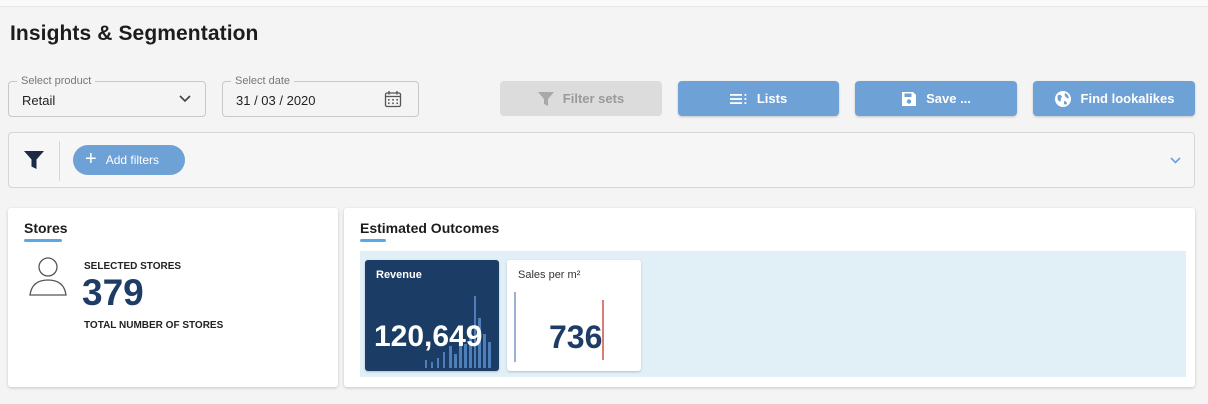 Image resolution: width=1208 pixels, height=404 pixels. What do you see at coordinates (263, 81) in the screenshot?
I see `date-field-label: Select date` at bounding box center [263, 81].